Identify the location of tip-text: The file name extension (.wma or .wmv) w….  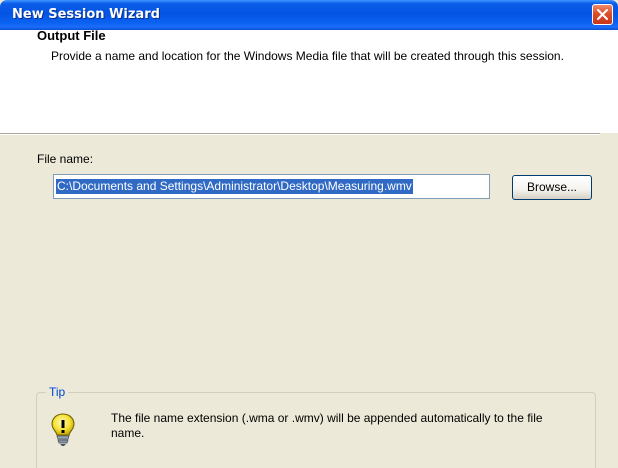
(327, 425).